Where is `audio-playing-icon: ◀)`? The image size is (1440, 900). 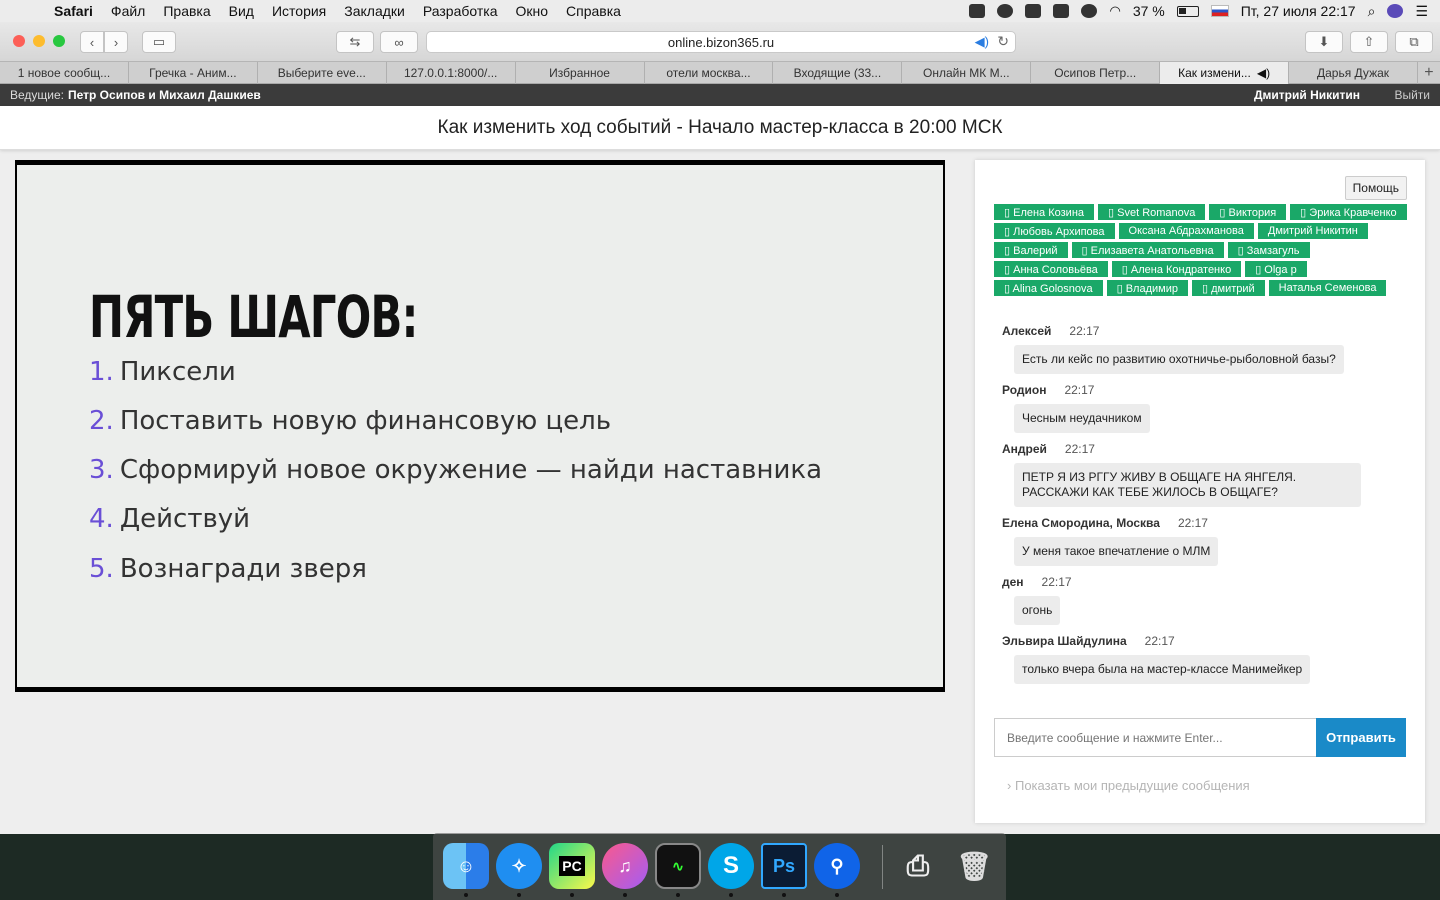
audio-playing-icon: ◀) is located at coordinates (982, 42).